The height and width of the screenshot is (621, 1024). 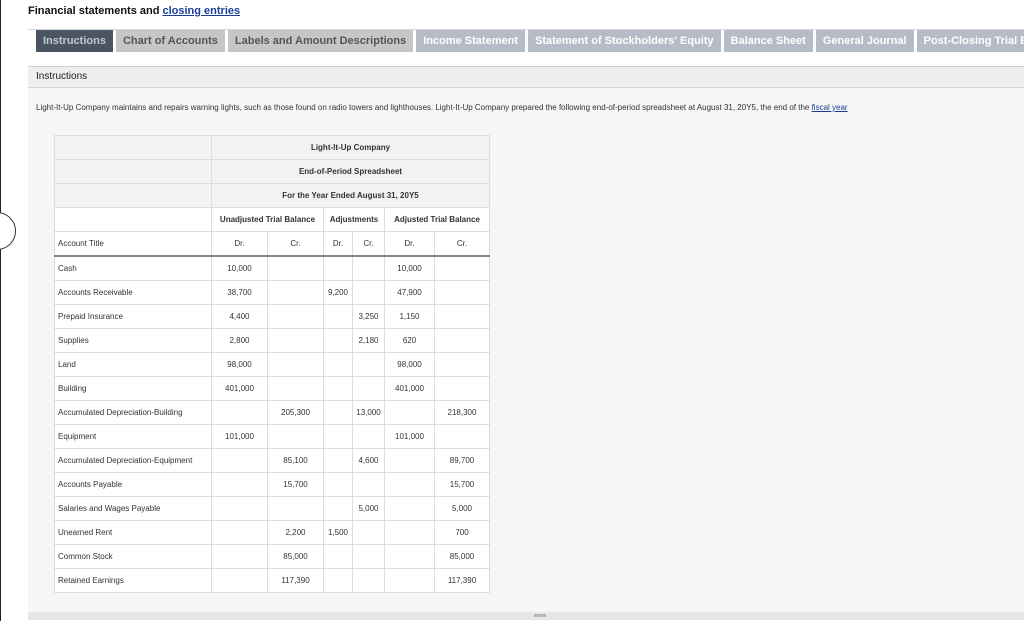 I want to click on adj-cr-cell: 4,600, so click(x=368, y=460).